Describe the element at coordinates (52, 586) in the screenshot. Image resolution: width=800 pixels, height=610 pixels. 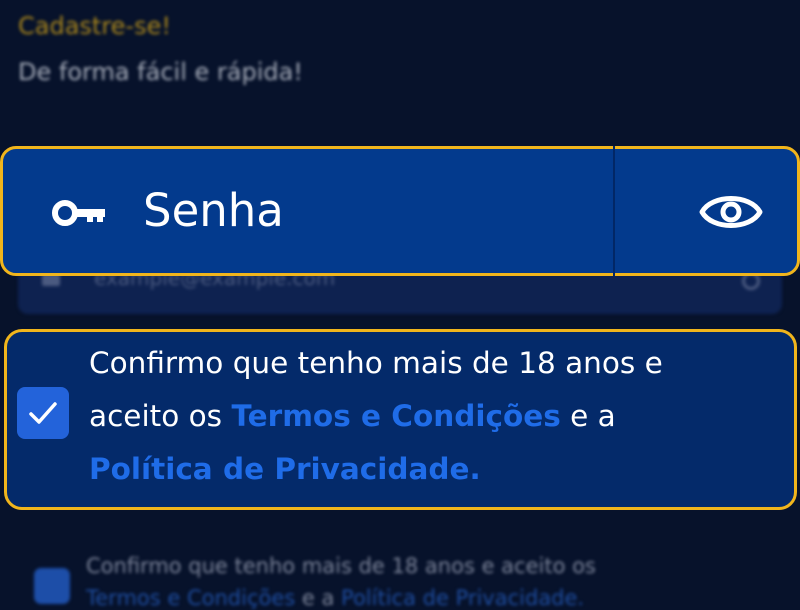
I see `background-consent-checkbox` at that location.